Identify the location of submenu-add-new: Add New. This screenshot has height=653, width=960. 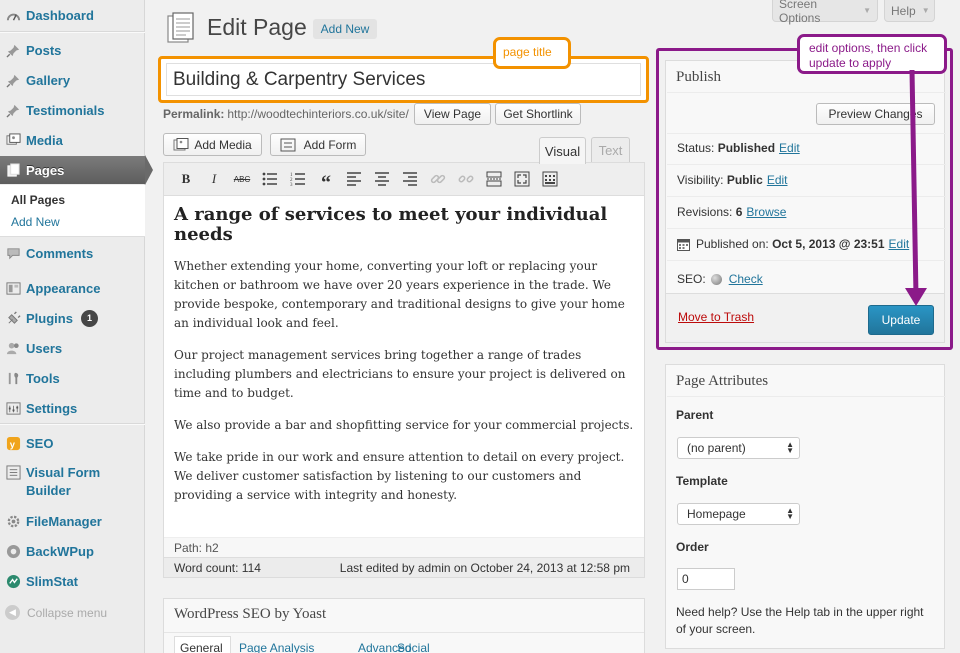
(35, 222).